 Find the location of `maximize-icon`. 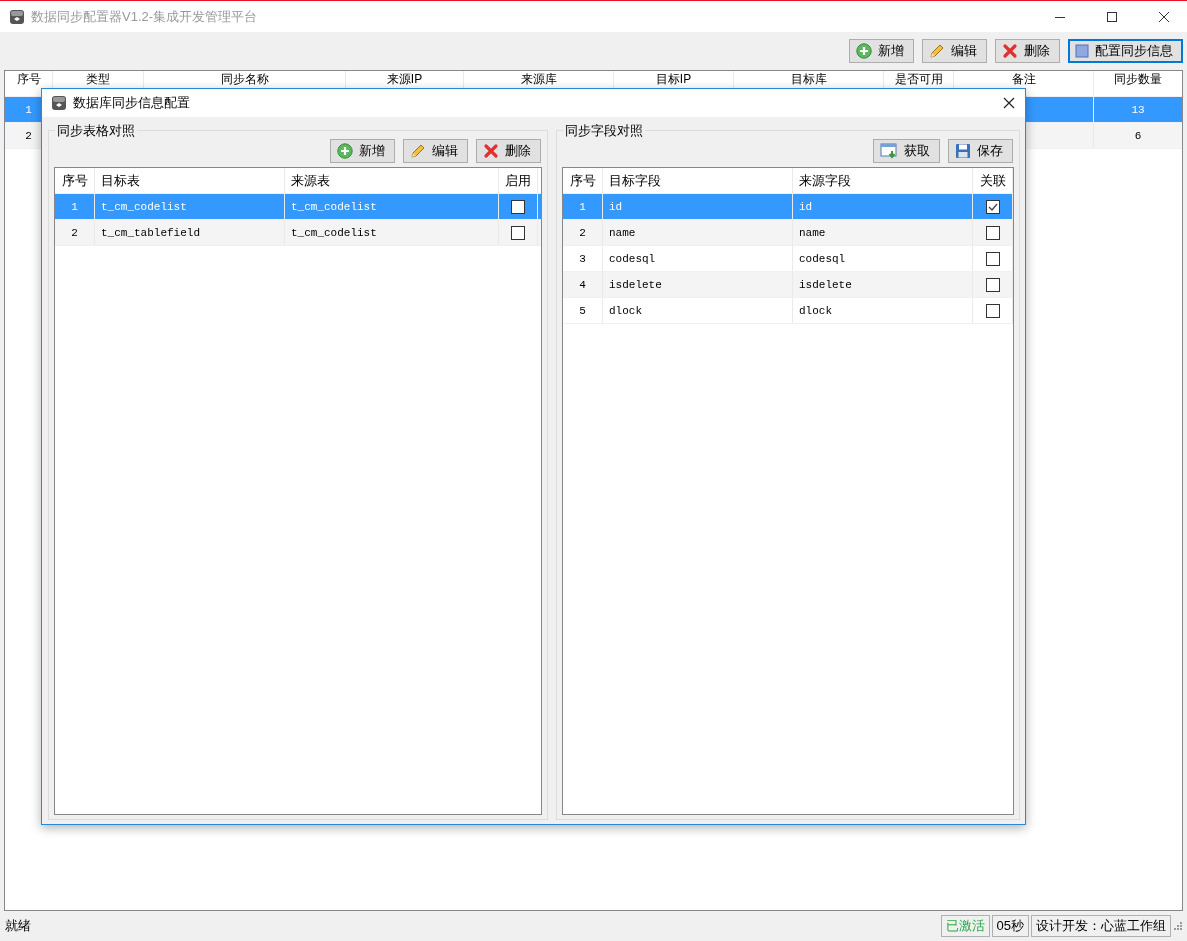

maximize-icon is located at coordinates (1112, 16).